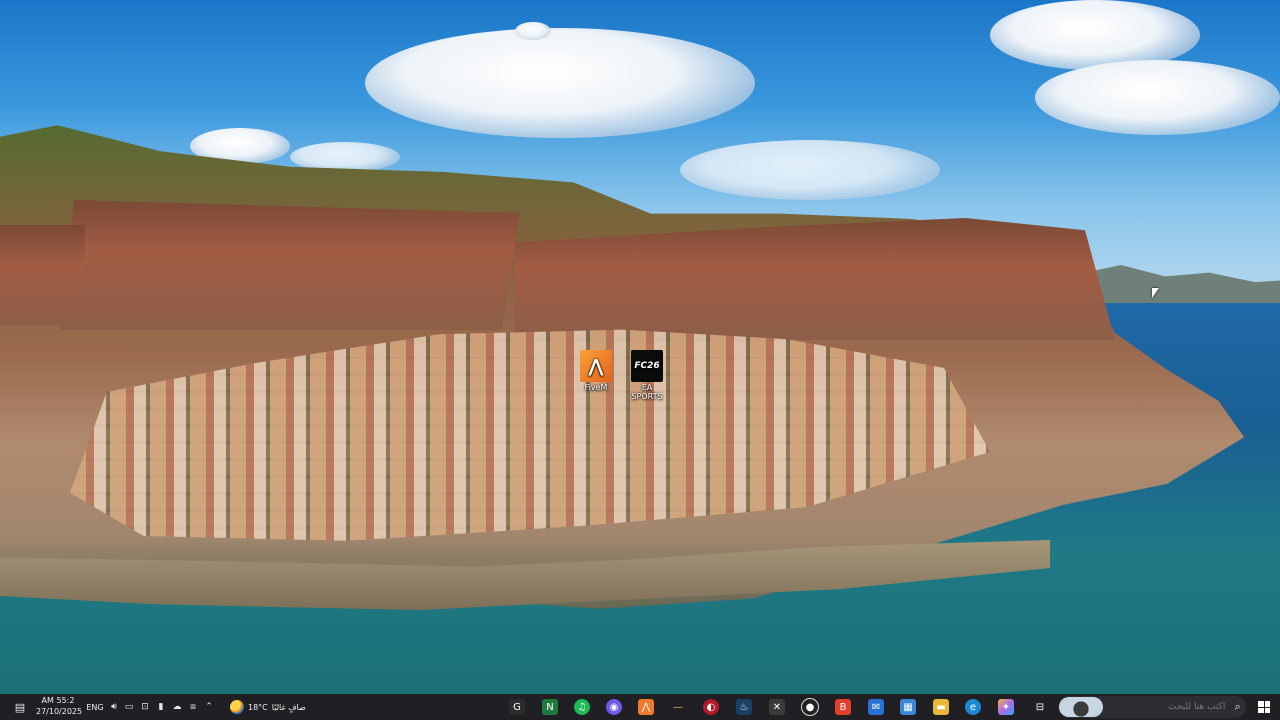 The width and height of the screenshot is (1280, 720). I want to click on dash-icon: —, so click(678, 707).